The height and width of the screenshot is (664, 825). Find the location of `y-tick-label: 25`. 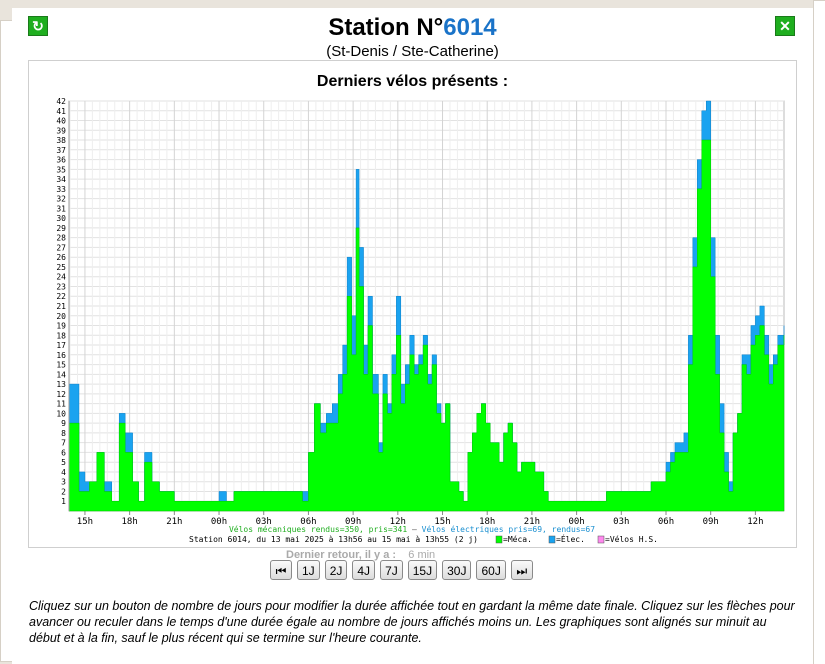

y-tick-label: 25 is located at coordinates (61, 267).